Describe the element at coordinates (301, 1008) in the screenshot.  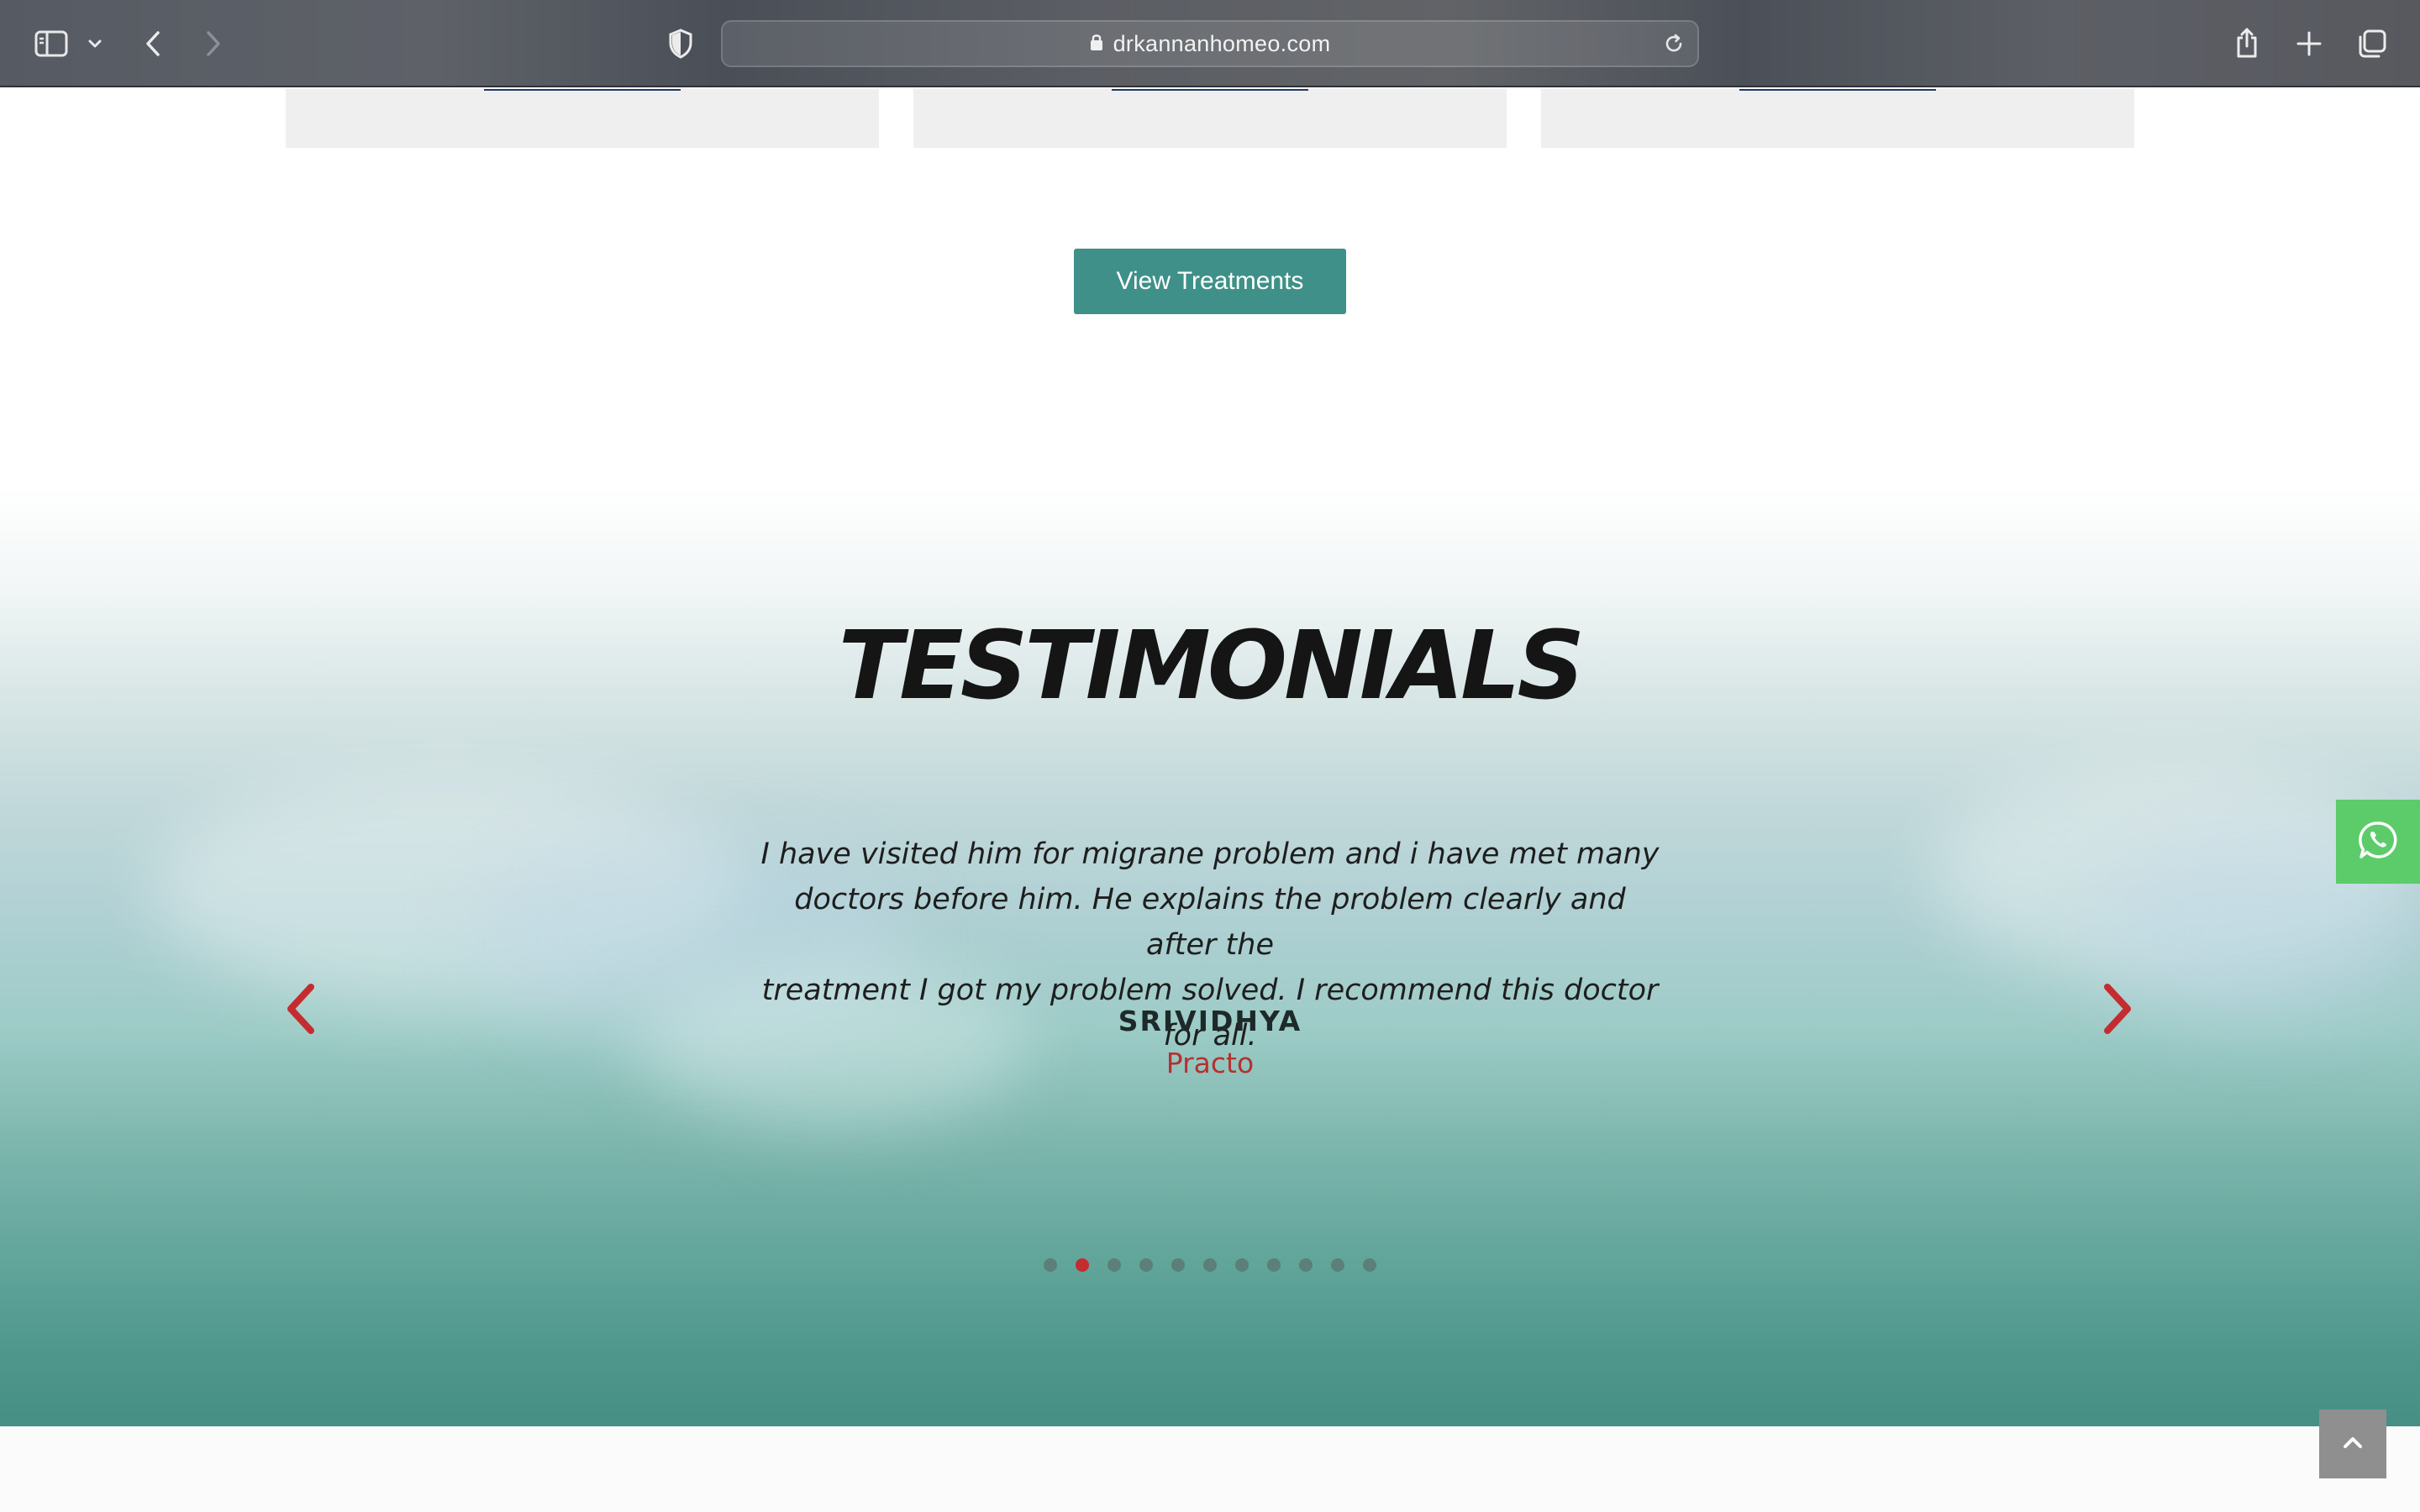
I see `previous-slide-arrow-icon` at that location.